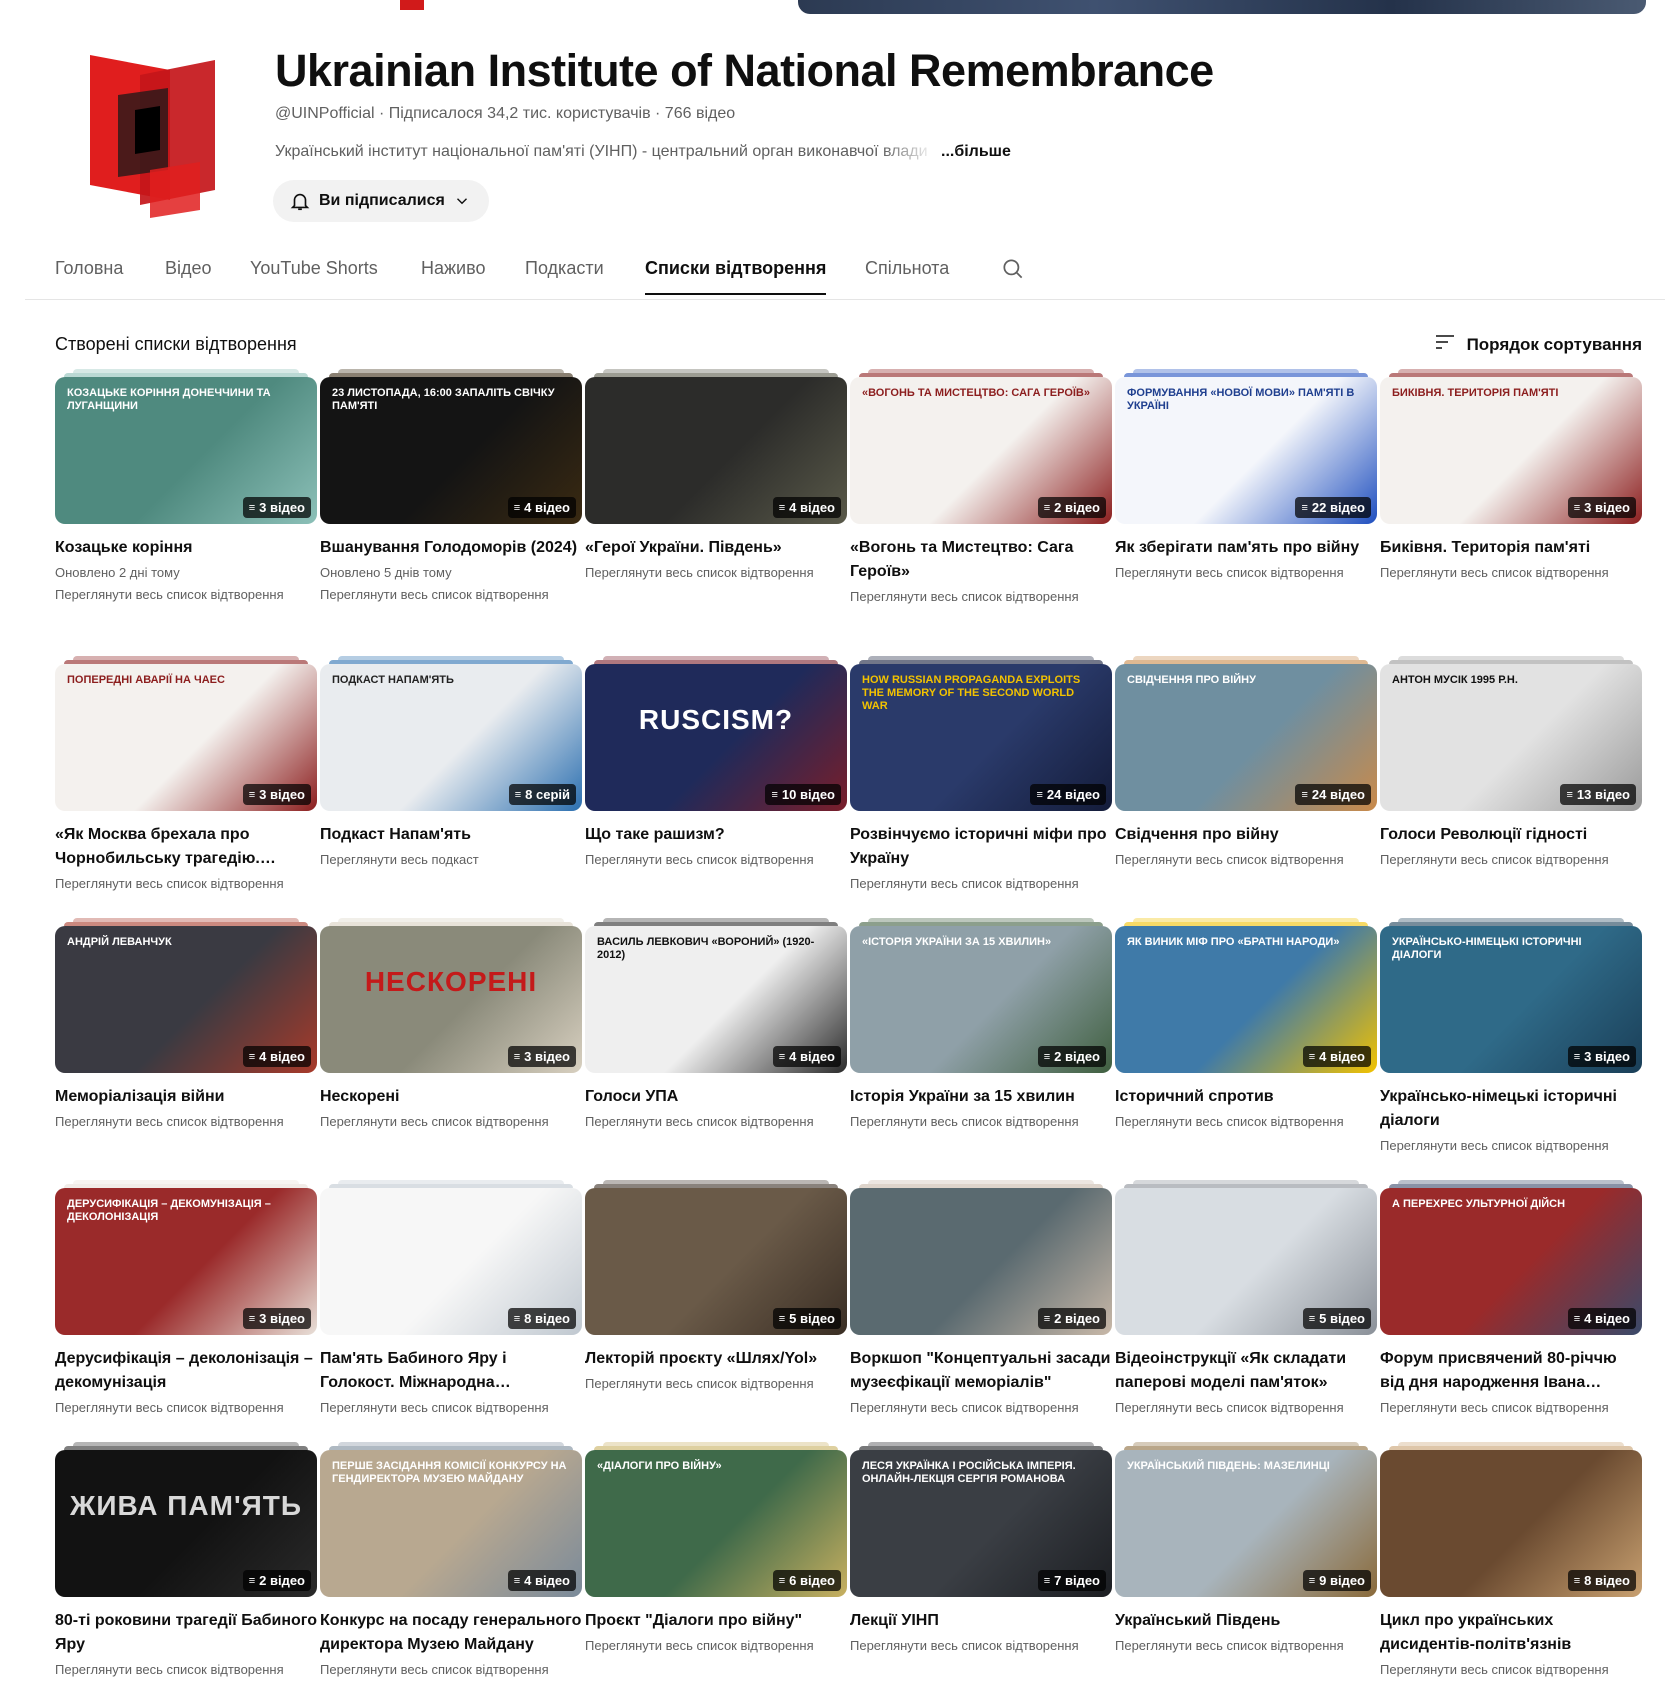 Image resolution: width=1675 pixels, height=1690 pixels. Describe the element at coordinates (716, 737) in the screenshot. I see `playlist-thumbnail: RUSCISM? ≡ 10 відео` at that location.